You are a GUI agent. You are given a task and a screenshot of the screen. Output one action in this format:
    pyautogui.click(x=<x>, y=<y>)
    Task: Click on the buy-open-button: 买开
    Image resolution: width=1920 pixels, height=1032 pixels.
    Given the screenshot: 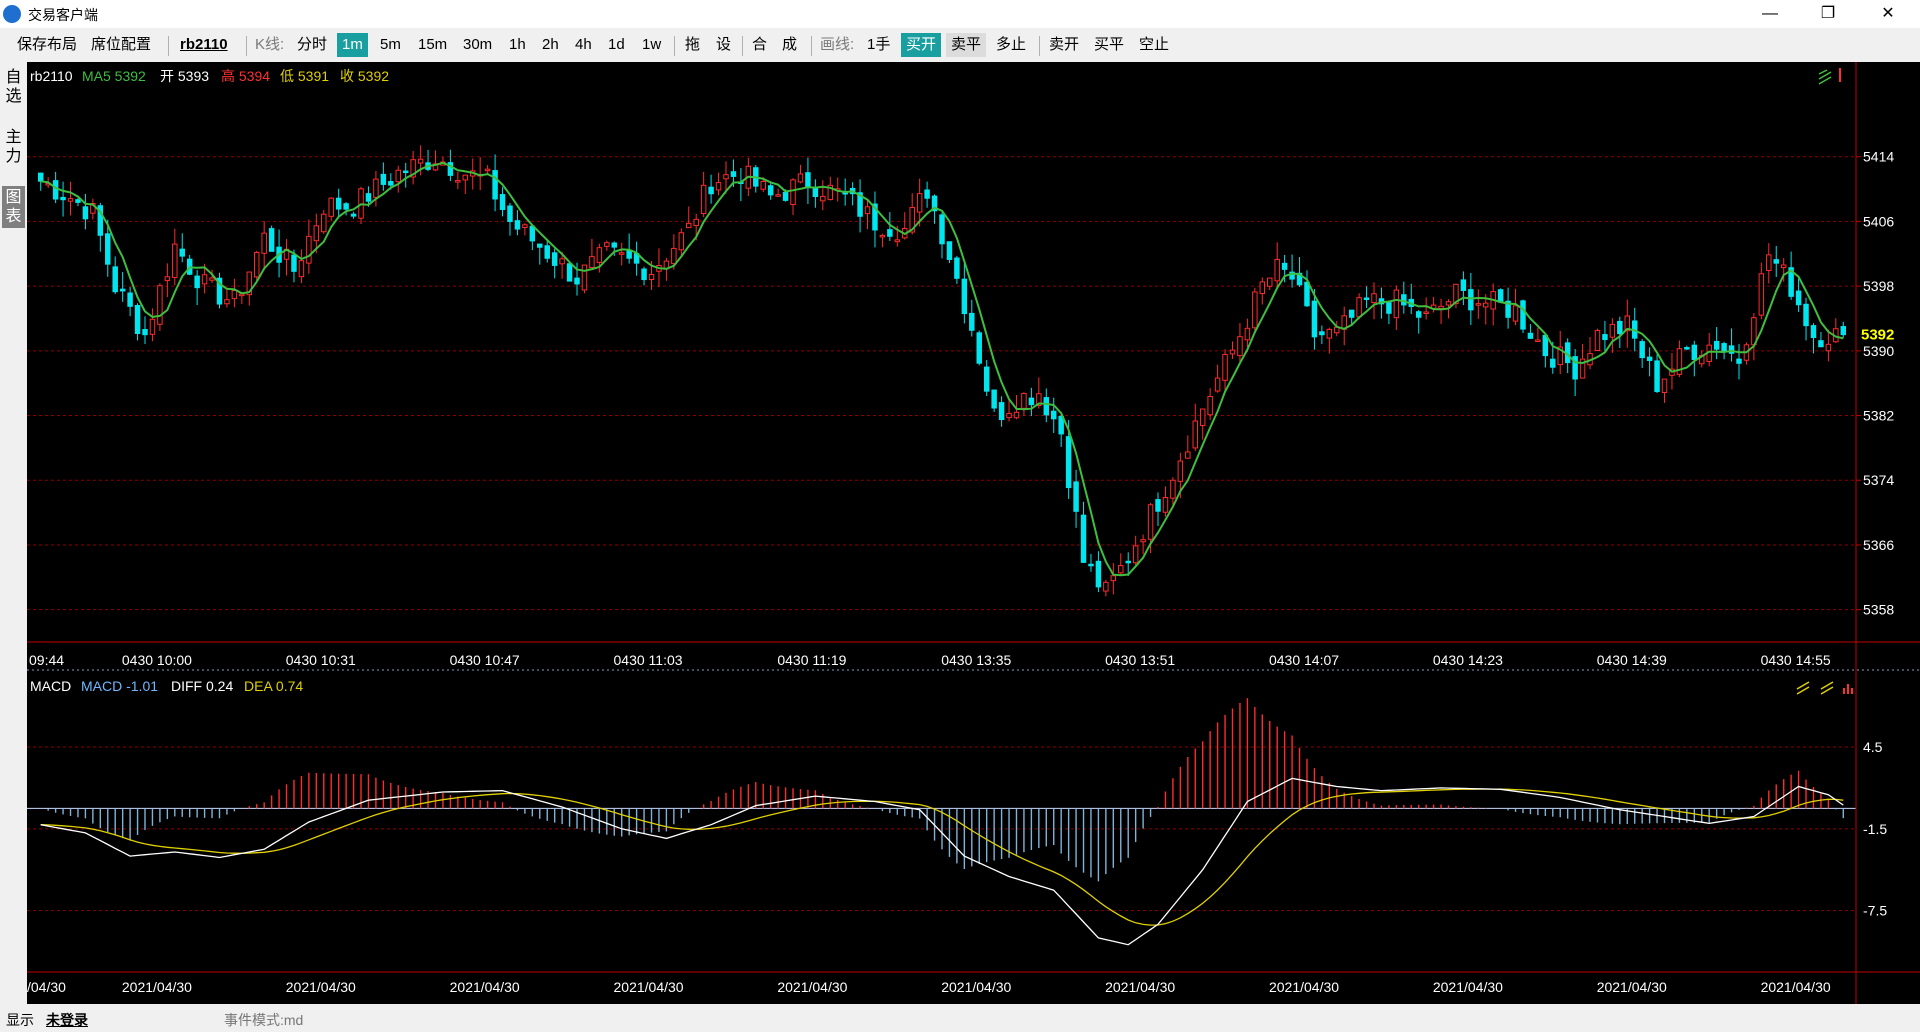 What is the action you would take?
    pyautogui.click(x=921, y=45)
    